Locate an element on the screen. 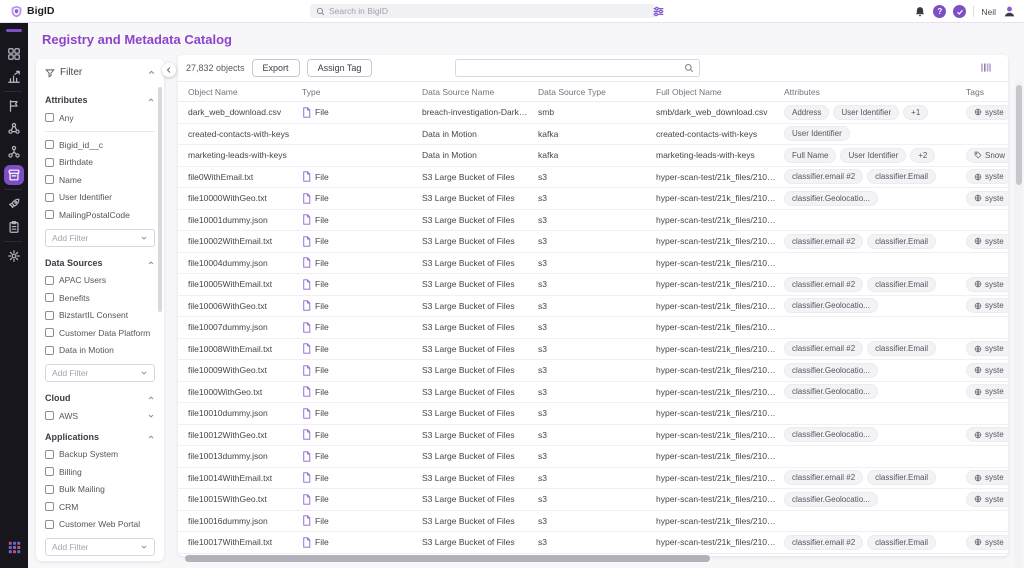 The image size is (1024, 568). filter-checkbox-bizstartil-consent: BizstartIL Consent is located at coordinates (100, 315).